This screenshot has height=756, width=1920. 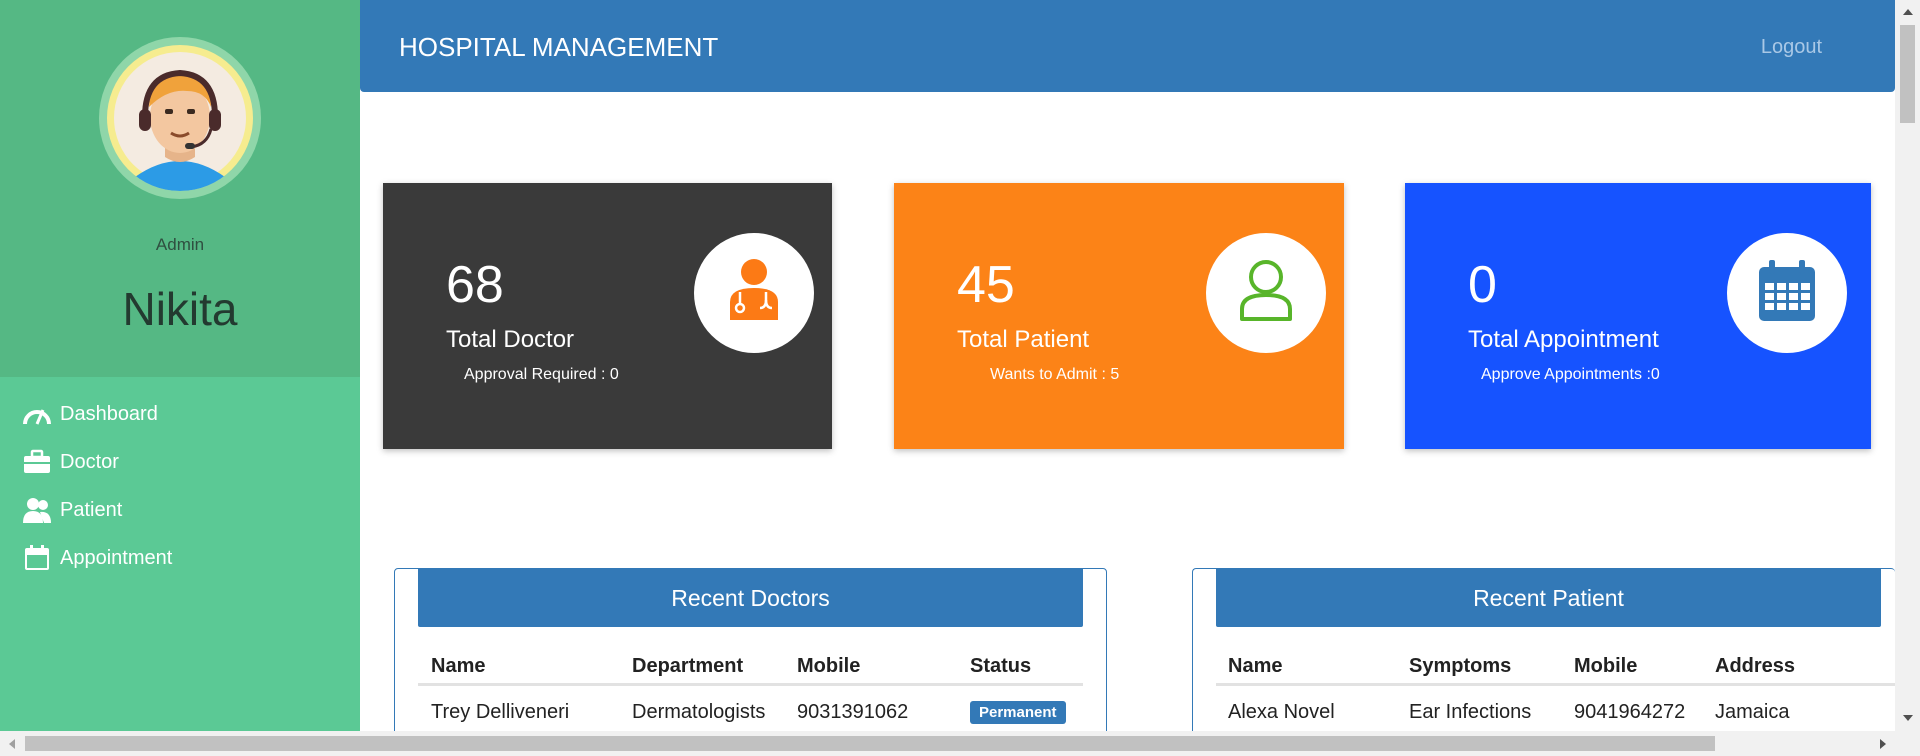 I want to click on user-role: Admin, so click(x=180, y=244).